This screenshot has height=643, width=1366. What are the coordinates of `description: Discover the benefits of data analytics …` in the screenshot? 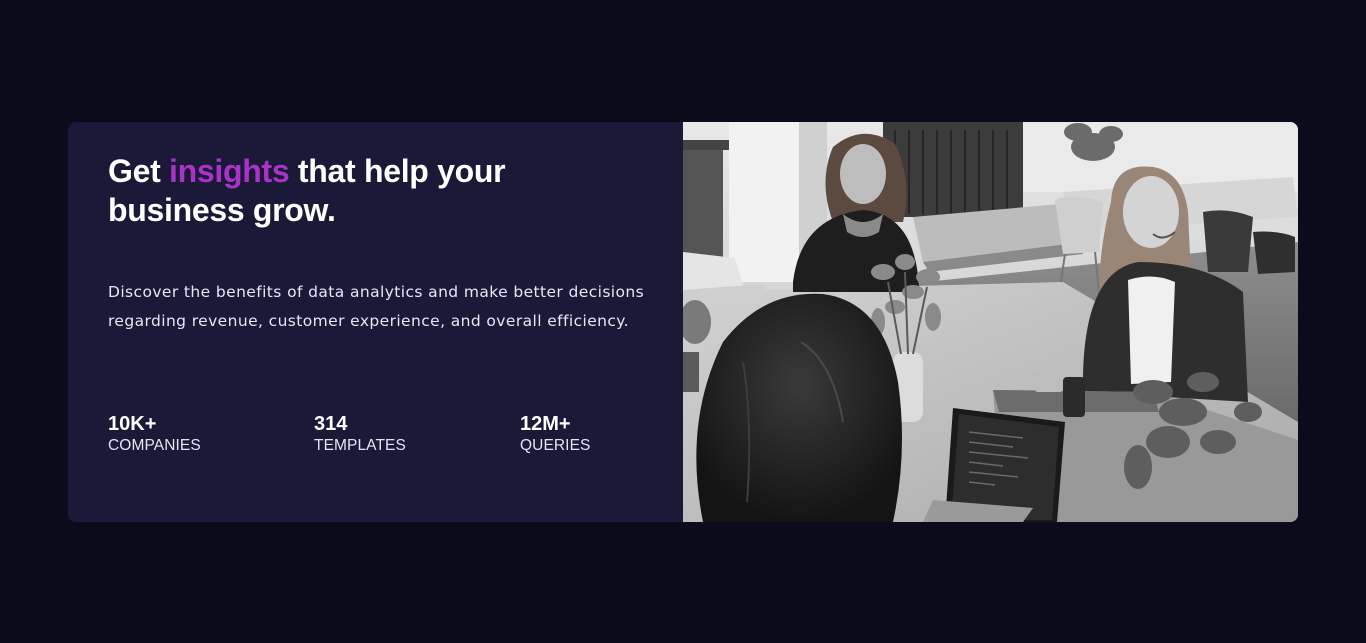 It's located at (376, 306).